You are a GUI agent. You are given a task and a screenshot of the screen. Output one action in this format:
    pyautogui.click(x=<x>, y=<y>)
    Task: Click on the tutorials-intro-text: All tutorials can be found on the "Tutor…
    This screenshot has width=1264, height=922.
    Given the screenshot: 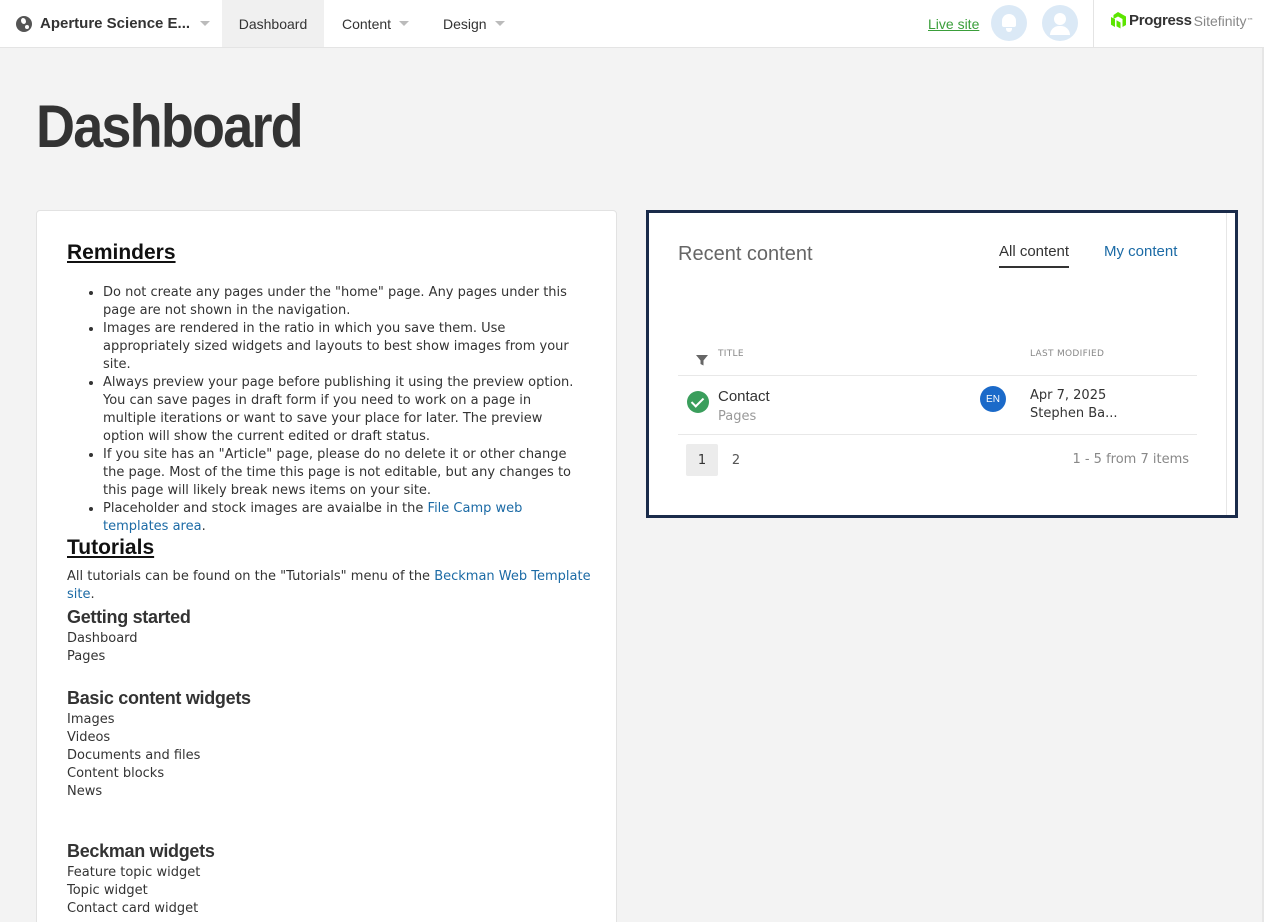 What is the action you would take?
    pyautogui.click(x=251, y=576)
    